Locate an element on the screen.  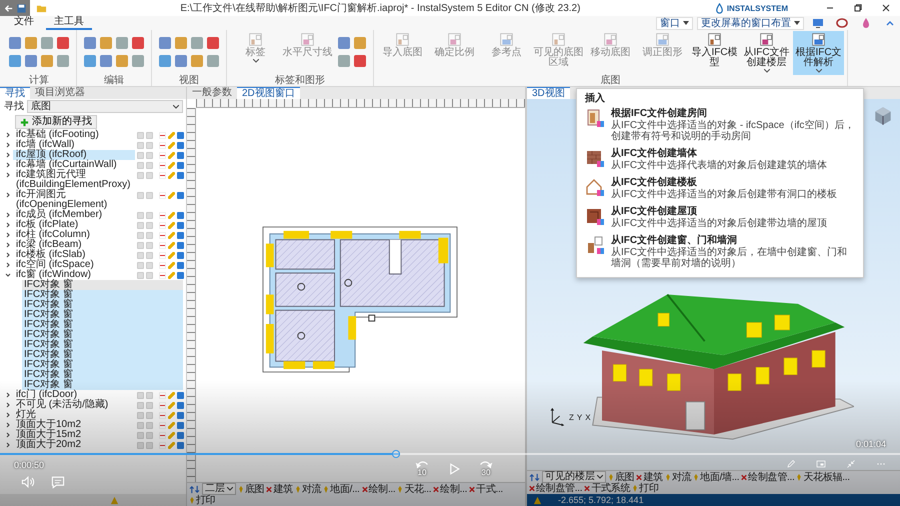
tree-item: 灯光 is located at coordinates (74, 415).